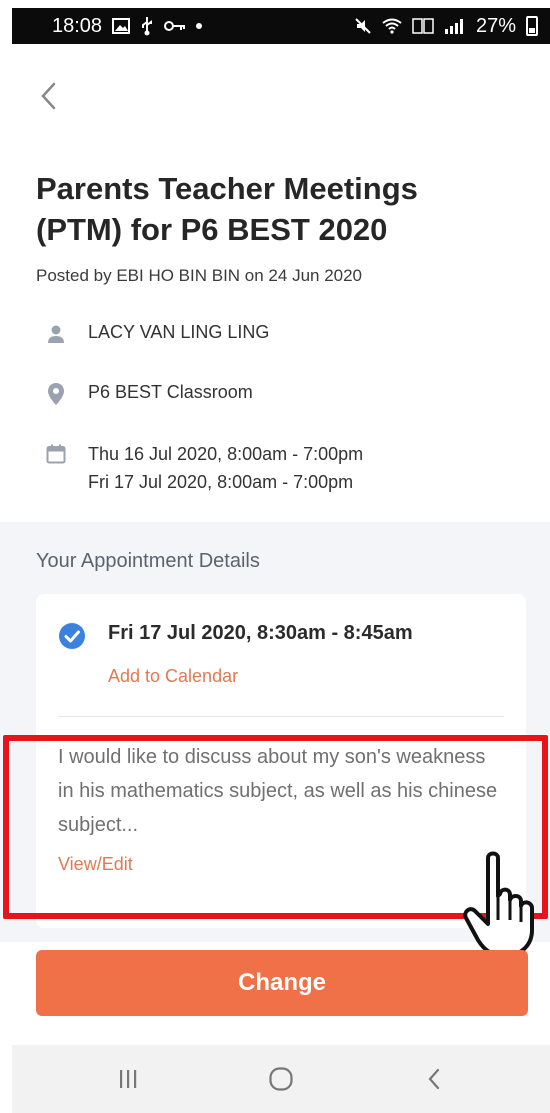 The width and height of the screenshot is (550, 1113). I want to click on system-back-button, so click(434, 1079).